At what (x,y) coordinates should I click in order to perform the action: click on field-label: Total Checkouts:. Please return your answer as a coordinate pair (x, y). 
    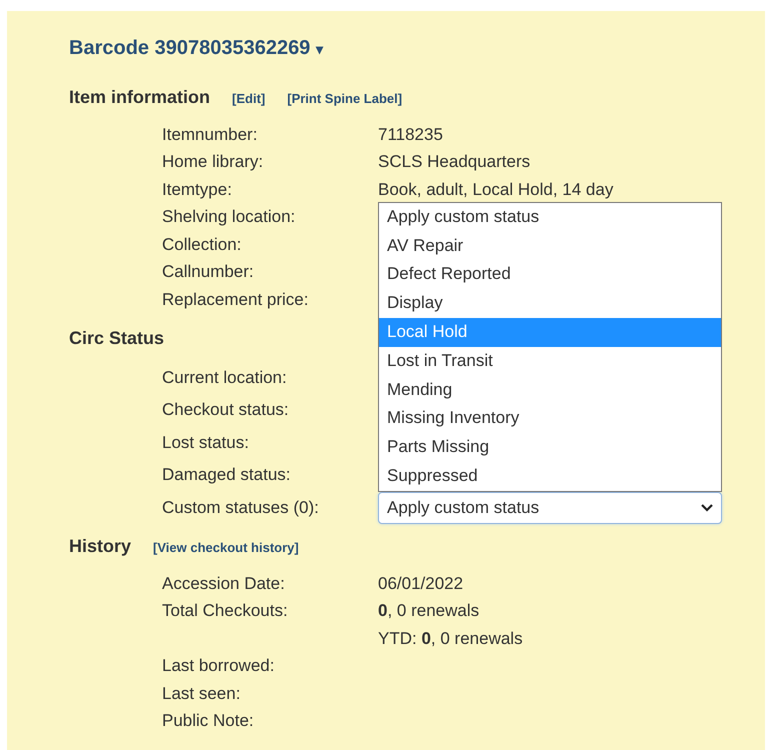
    Looking at the image, I should click on (225, 610).